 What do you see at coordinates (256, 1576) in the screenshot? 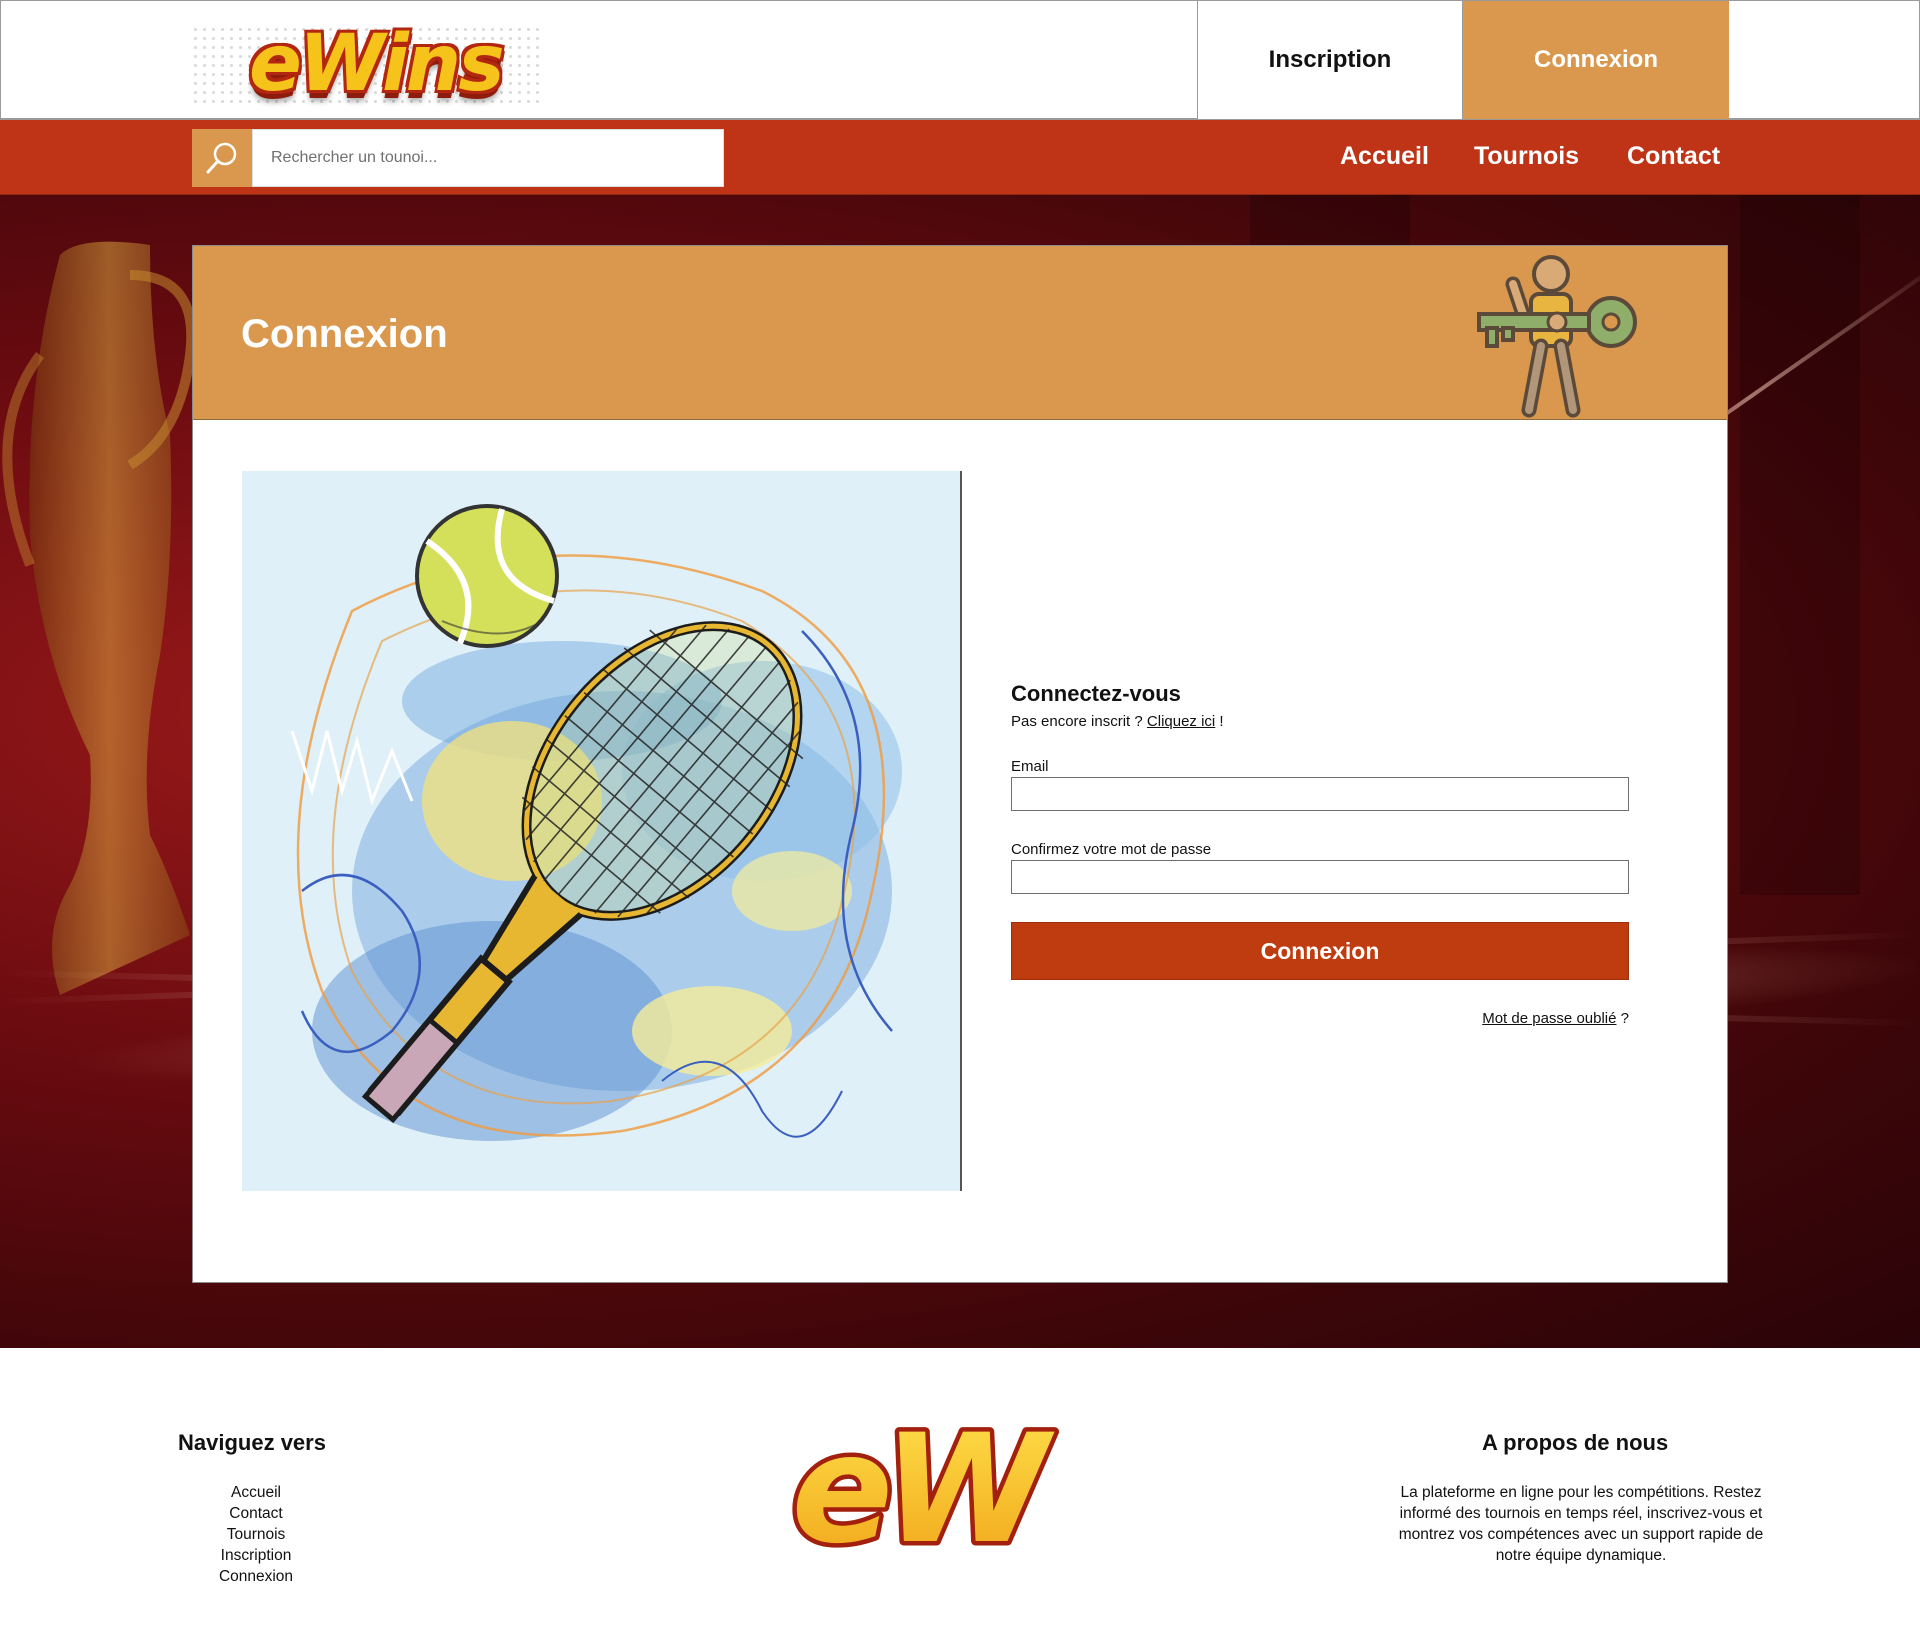
I see `footer-link-connexion: Connexion` at bounding box center [256, 1576].